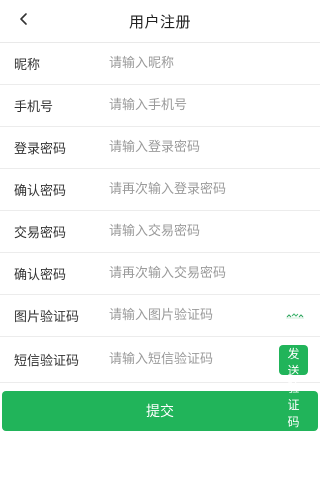 Image resolution: width=320 pixels, height=480 pixels. Describe the element at coordinates (214, 231) in the screenshot. I see `trade-password-input` at that location.